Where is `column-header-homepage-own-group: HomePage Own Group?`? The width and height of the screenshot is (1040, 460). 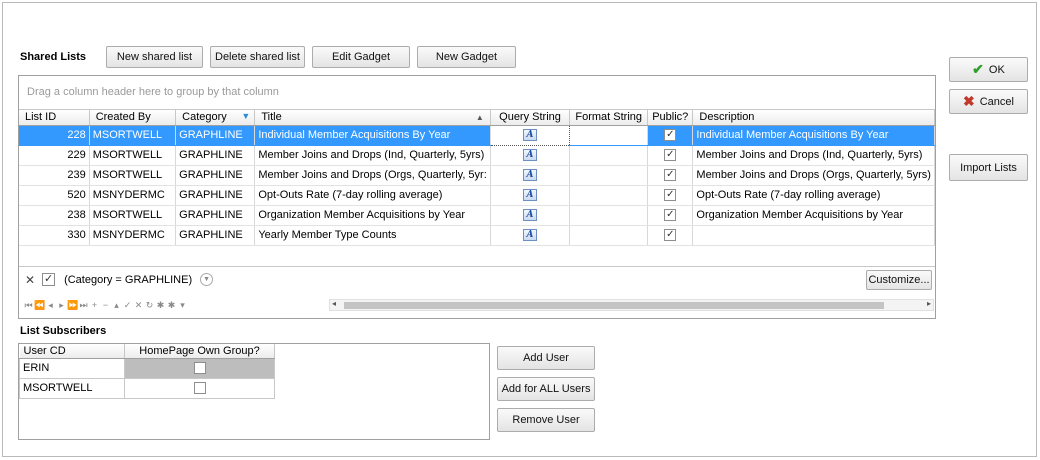
column-header-homepage-own-group: HomePage Own Group? is located at coordinates (199, 351).